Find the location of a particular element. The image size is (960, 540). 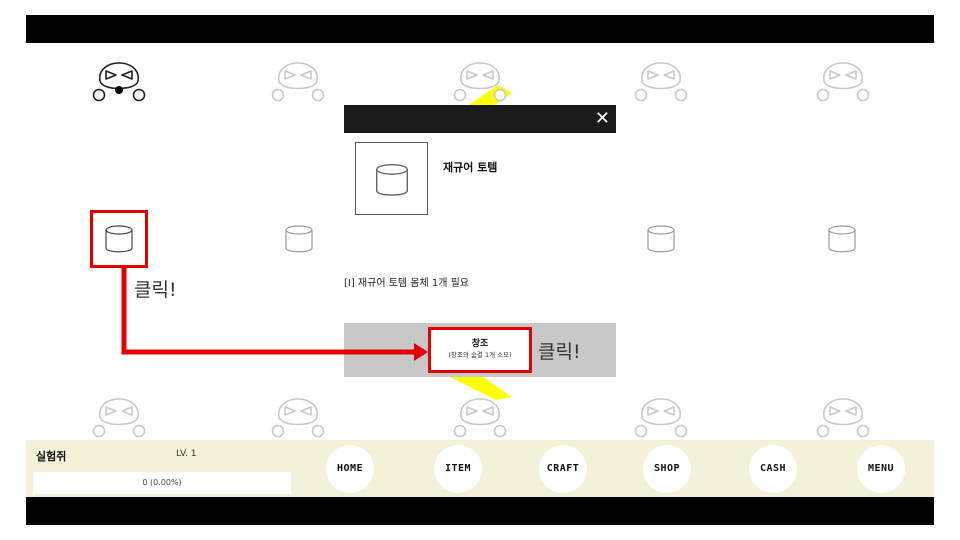

nav-menu-button: MENU is located at coordinates (881, 469).